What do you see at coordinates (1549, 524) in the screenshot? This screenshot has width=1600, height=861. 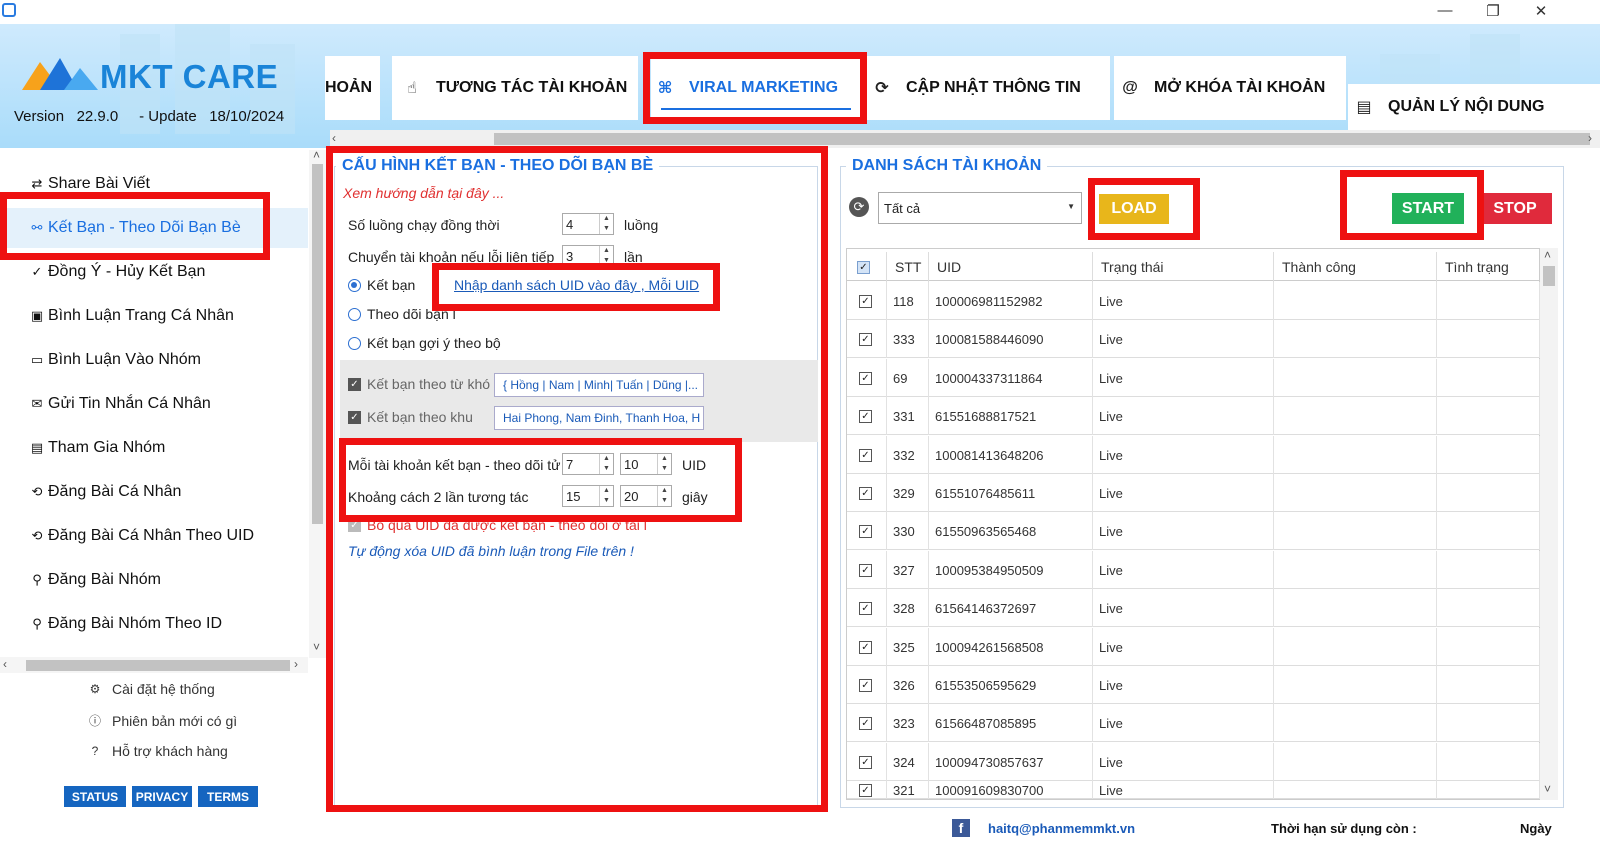 I see `table-vertical-scrollbar: ˄ ˅` at bounding box center [1549, 524].